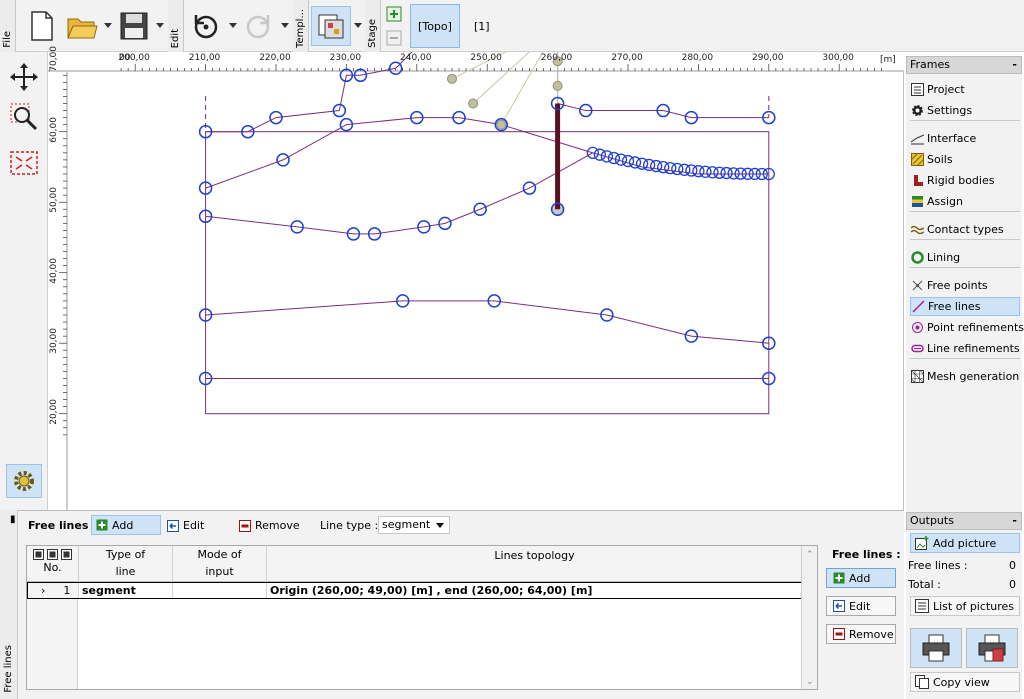 Image resolution: width=1024 pixels, height=699 pixels. What do you see at coordinates (134, 26) in the screenshot?
I see `save-button` at bounding box center [134, 26].